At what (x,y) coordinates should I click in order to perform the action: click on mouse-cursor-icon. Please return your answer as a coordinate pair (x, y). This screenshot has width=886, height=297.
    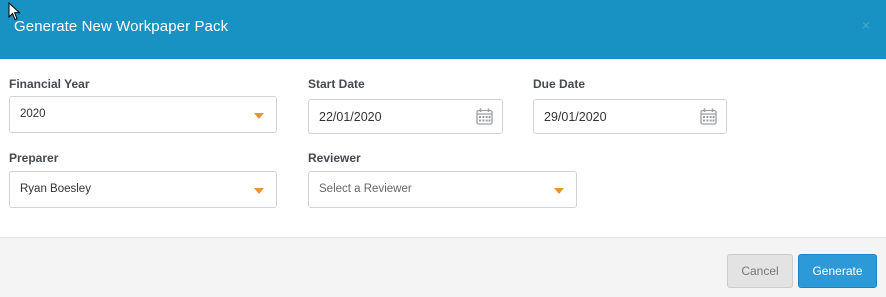
    Looking at the image, I should click on (14, 11).